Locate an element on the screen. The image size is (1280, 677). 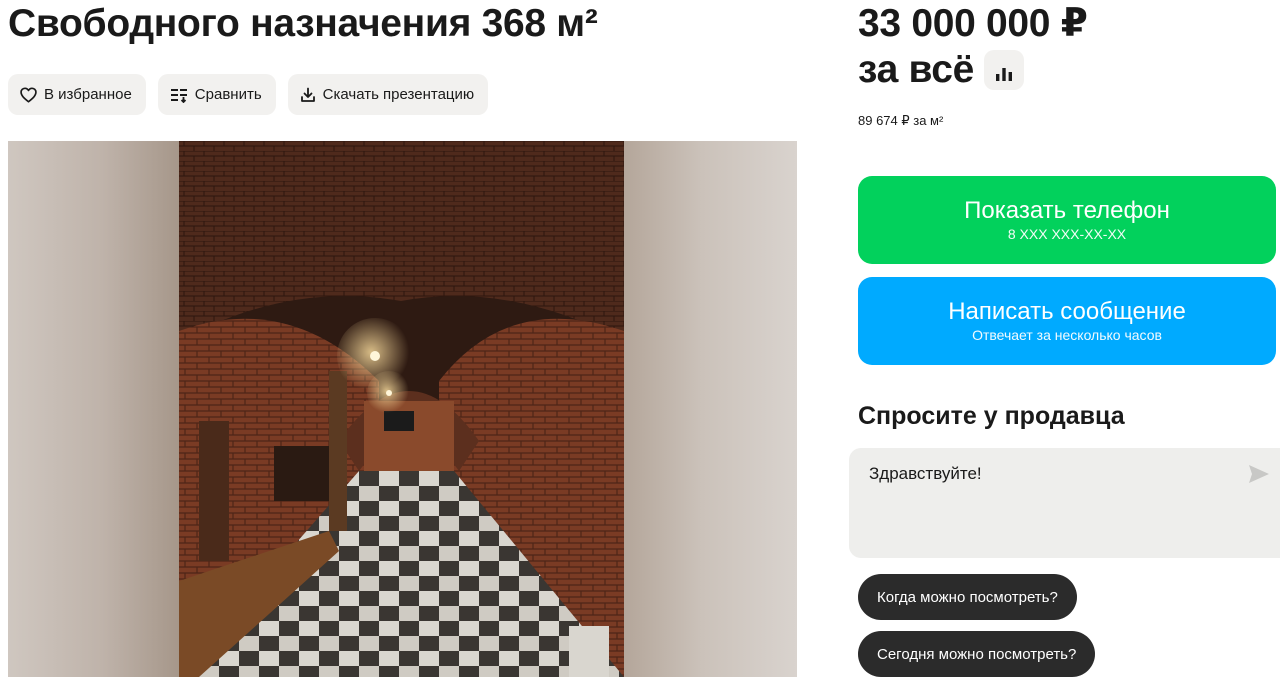
response-time-note: Отвечает за несколько часов is located at coordinates (1067, 335).